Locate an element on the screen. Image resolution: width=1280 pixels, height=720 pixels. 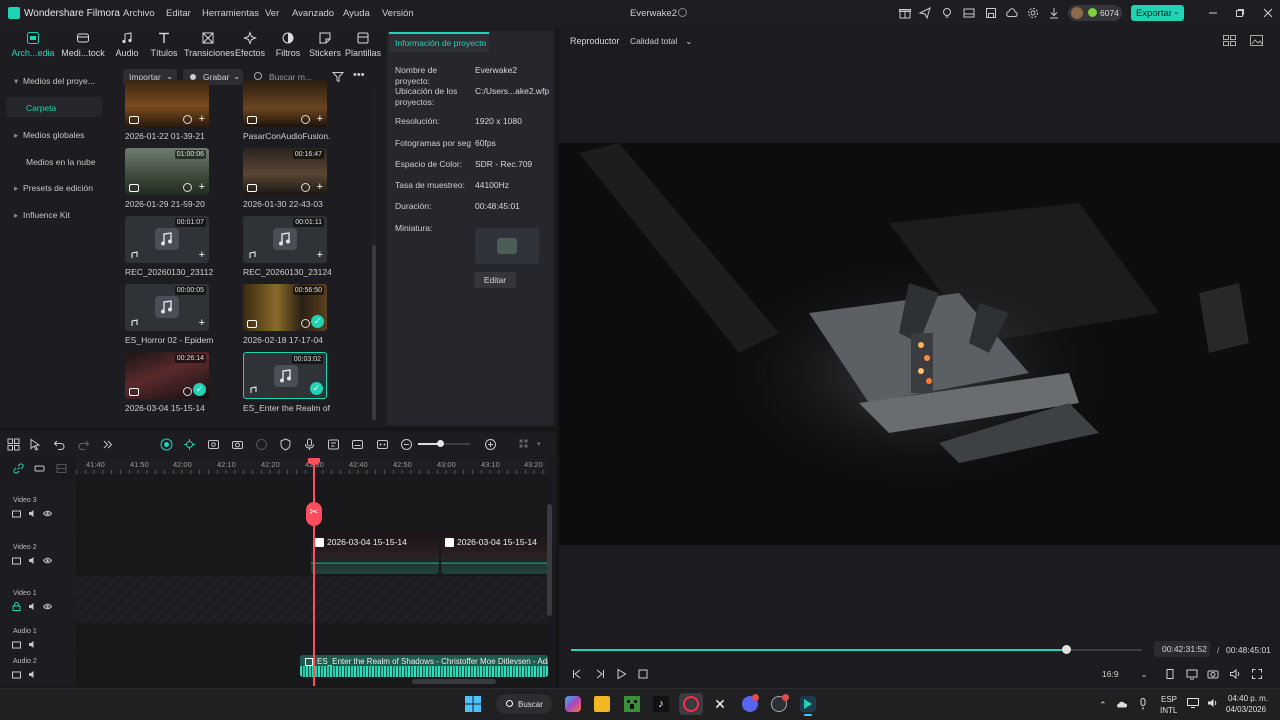
marker-icon is located at coordinates (39, 468).